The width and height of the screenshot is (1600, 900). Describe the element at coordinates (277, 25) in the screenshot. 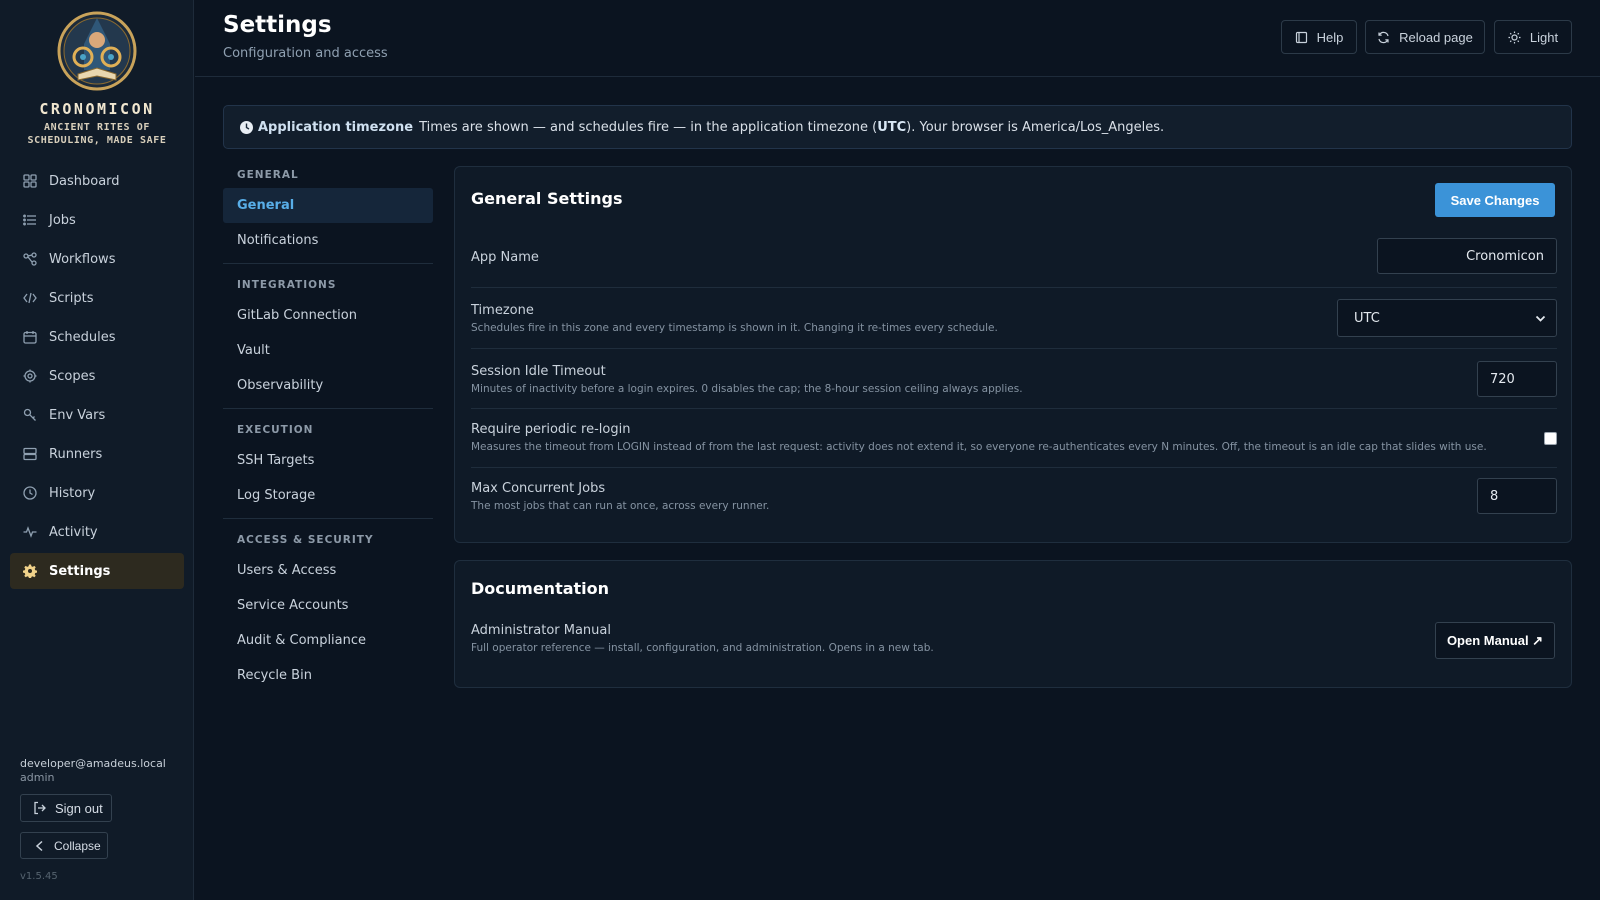

I see `page-title: Settings` at that location.